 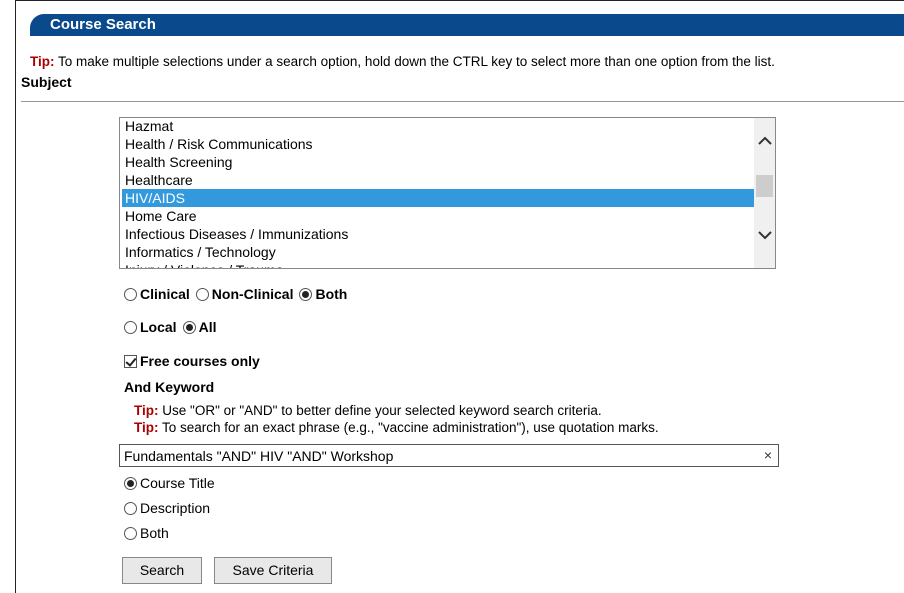 I want to click on field-option-both: Both, so click(x=146, y=533).